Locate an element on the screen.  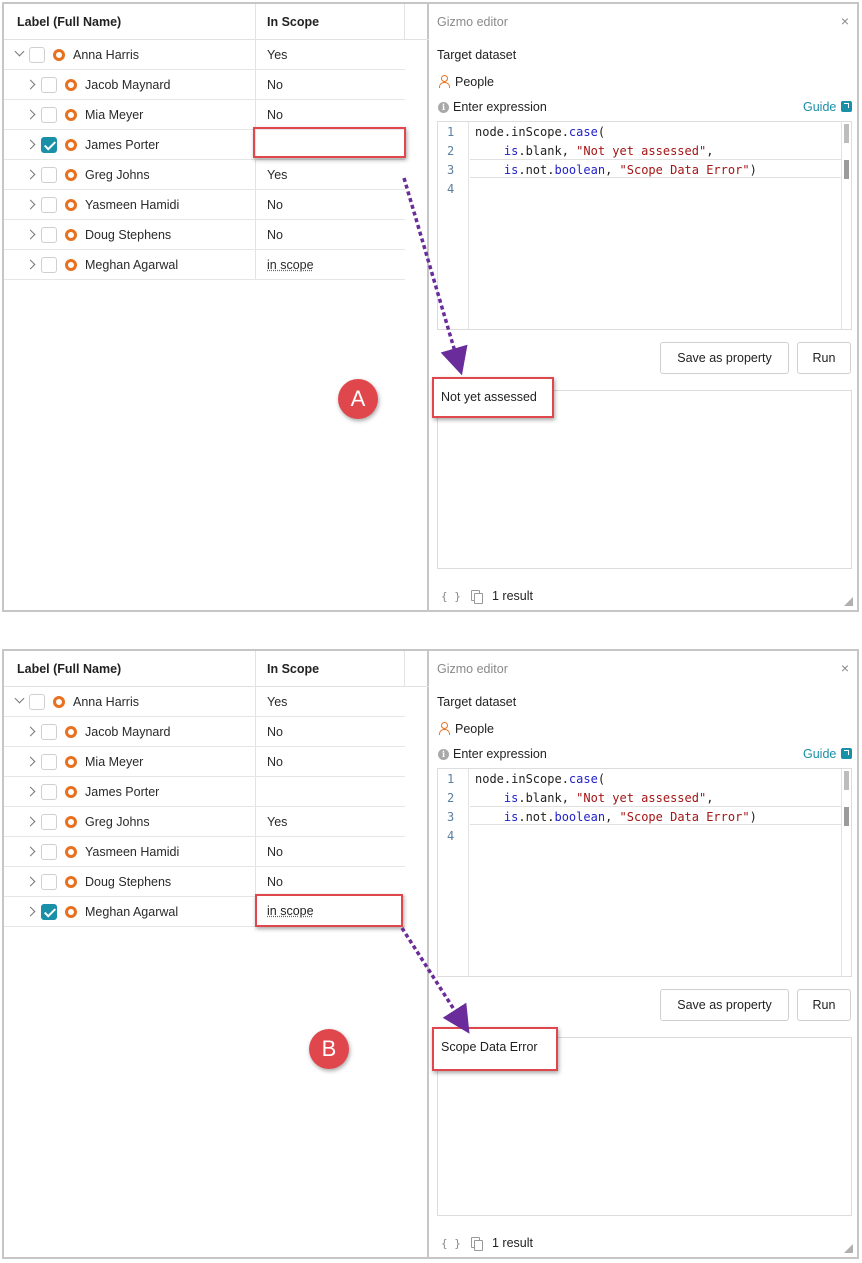
editor-title: Gizmo editor is located at coordinates (472, 669).